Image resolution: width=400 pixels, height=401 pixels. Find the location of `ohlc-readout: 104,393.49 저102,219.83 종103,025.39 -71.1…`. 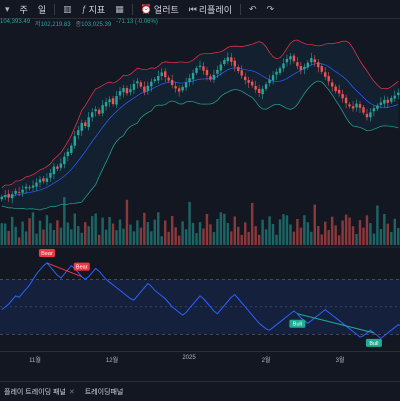

ohlc-readout: 104,393.49 저102,219.83 종103,025.39 -71.1… is located at coordinates (79, 24).